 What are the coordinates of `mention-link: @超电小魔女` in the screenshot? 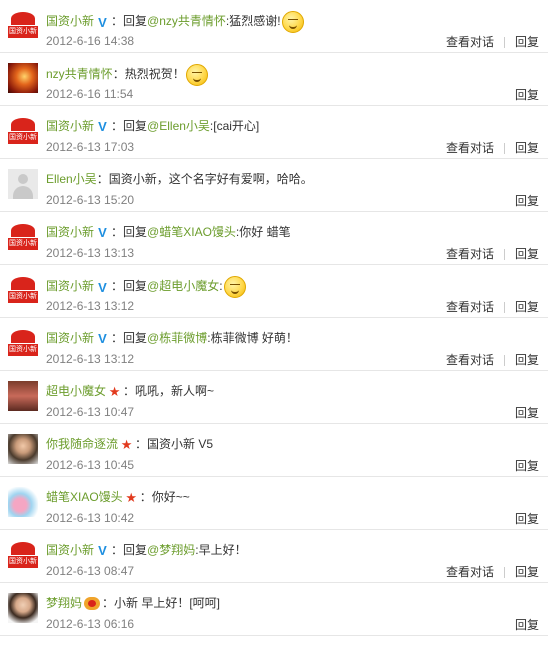 It's located at (183, 286).